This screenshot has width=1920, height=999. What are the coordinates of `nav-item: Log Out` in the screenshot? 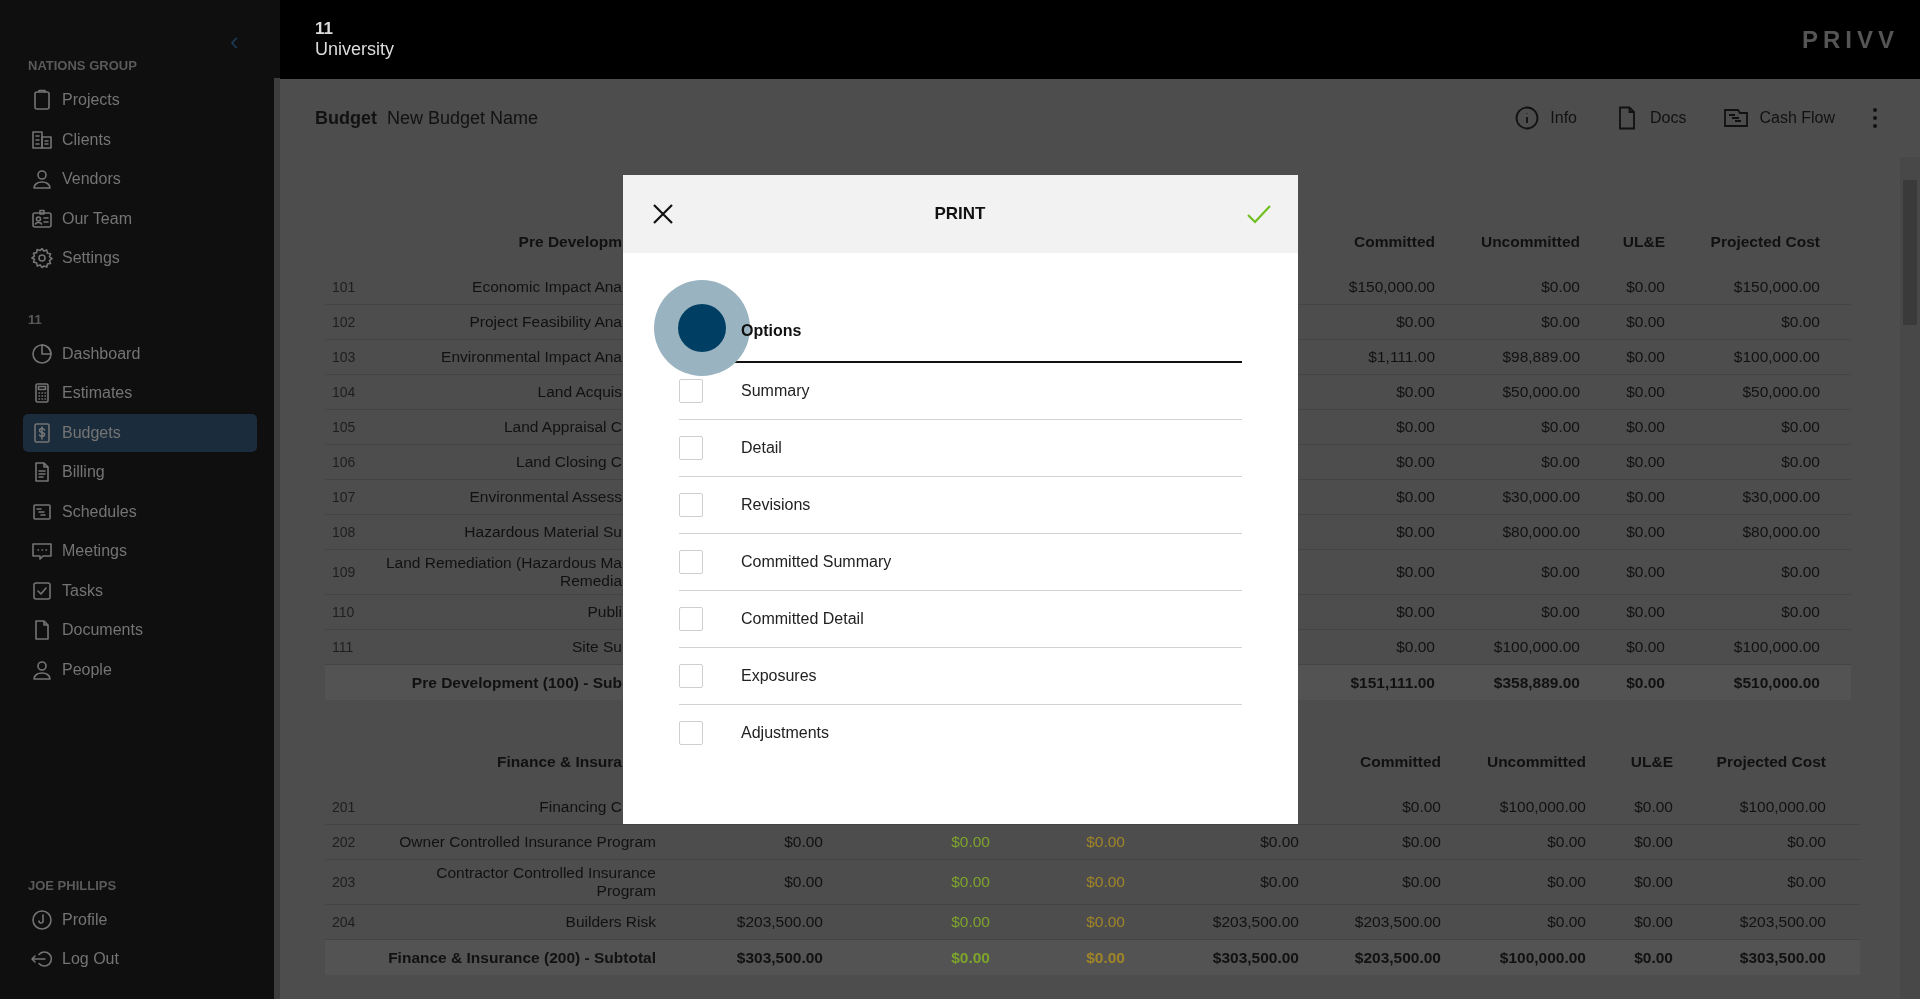 It's located at (140, 959).